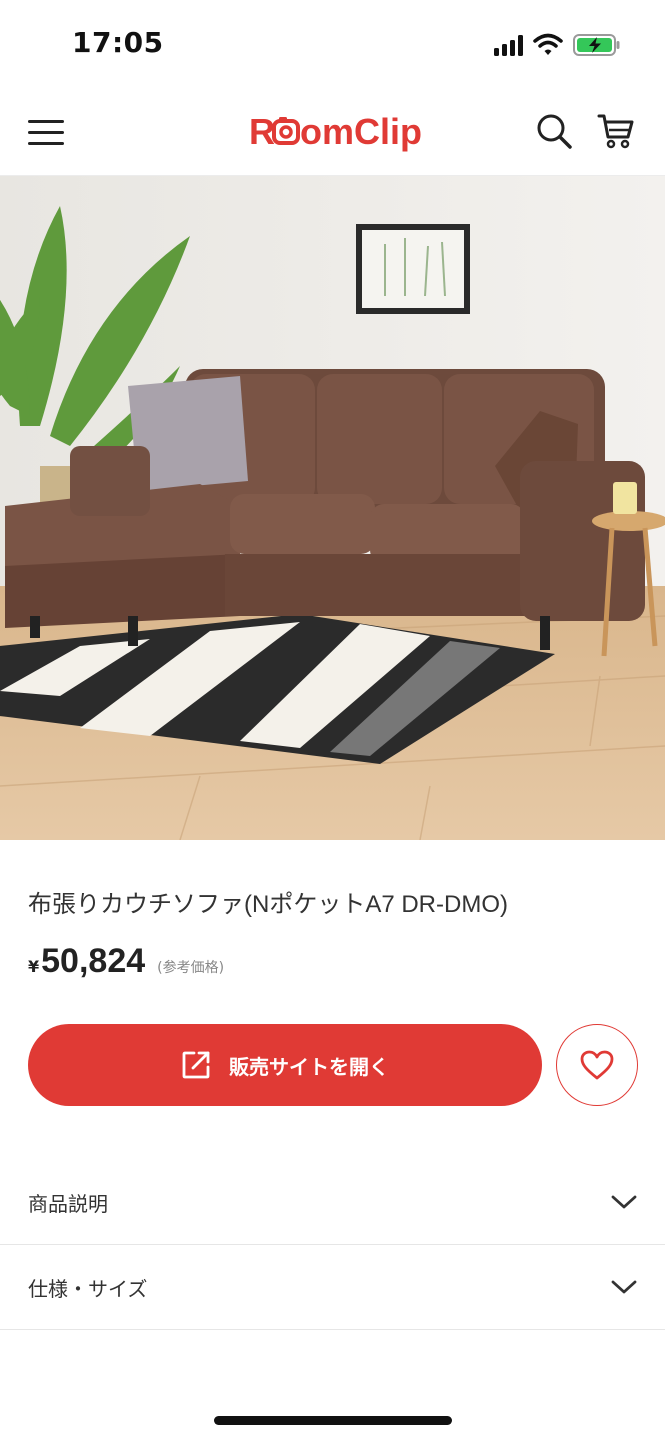 This screenshot has width=665, height=1440. What do you see at coordinates (554, 131) in the screenshot?
I see `search-icon` at bounding box center [554, 131].